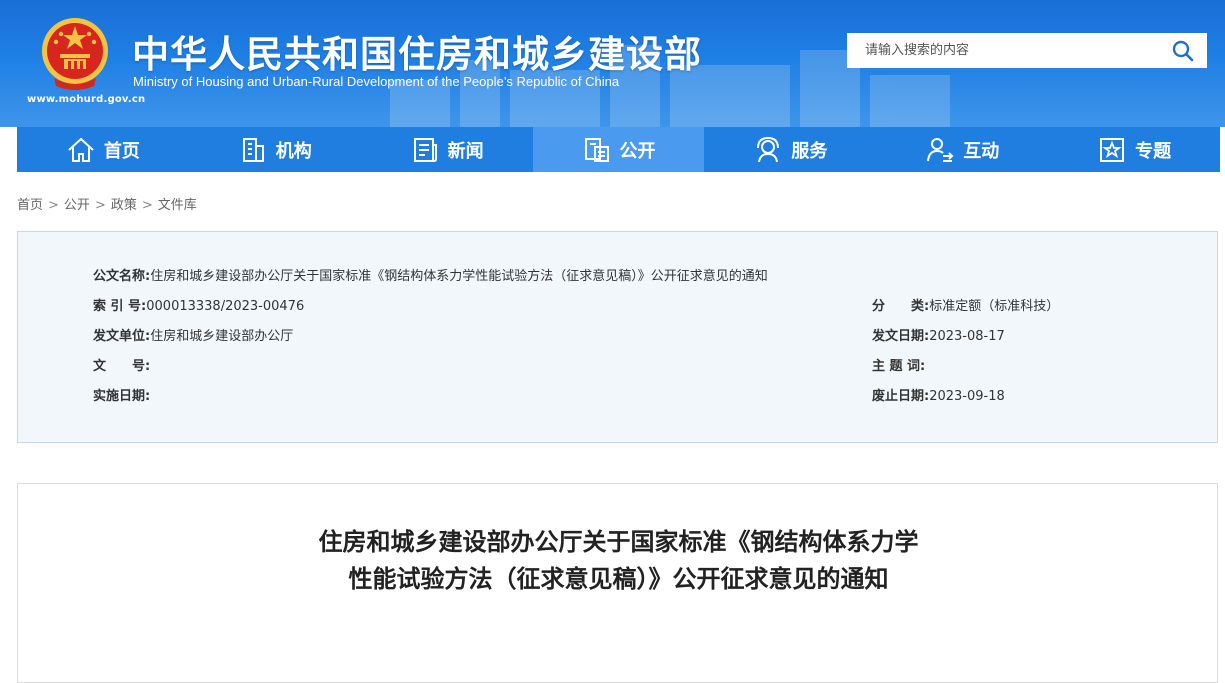 The width and height of the screenshot is (1225, 683). Describe the element at coordinates (417, 54) in the screenshot. I see `site-title: 中华人民共和国住房和城乡建设部` at that location.